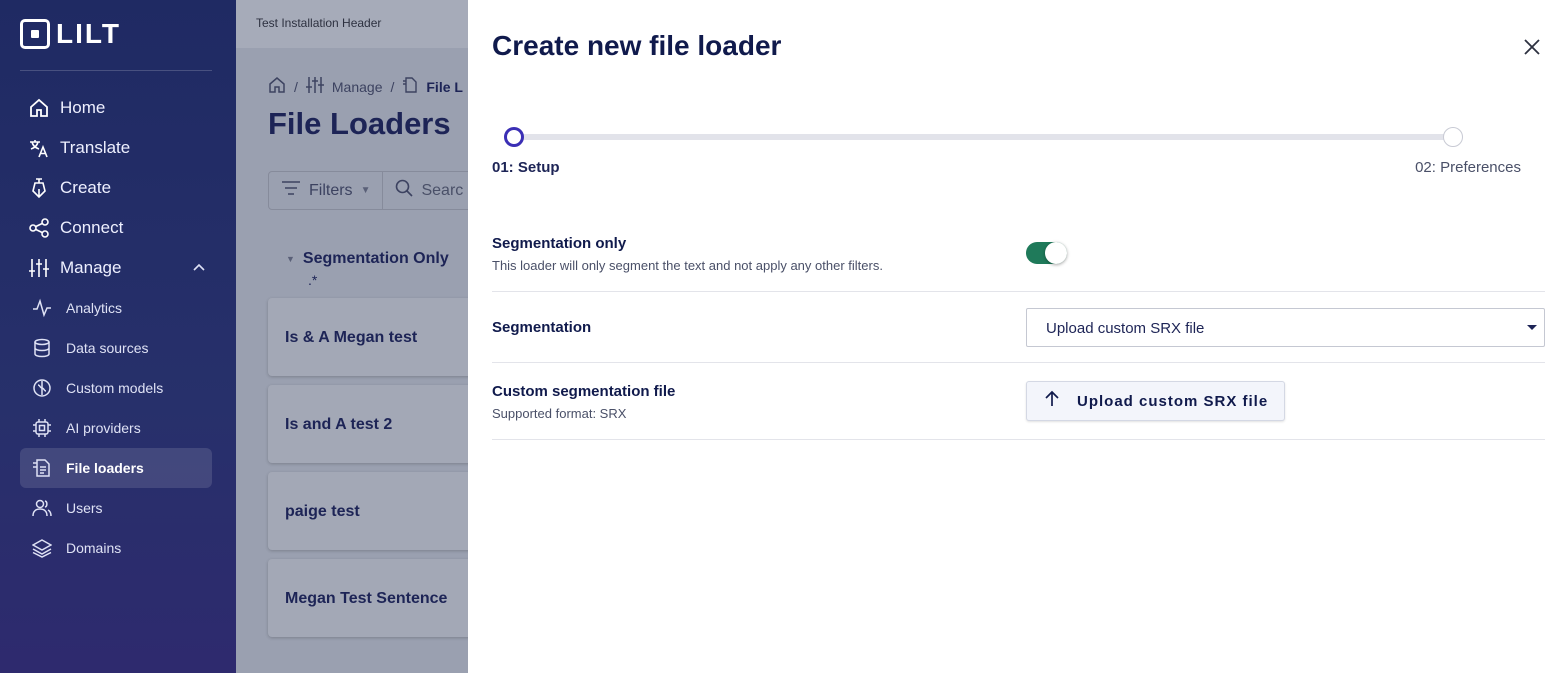 Image resolution: width=1560 pixels, height=673 pixels. What do you see at coordinates (559, 413) in the screenshot?
I see `supported-format-text: Supported format: SRX` at bounding box center [559, 413].